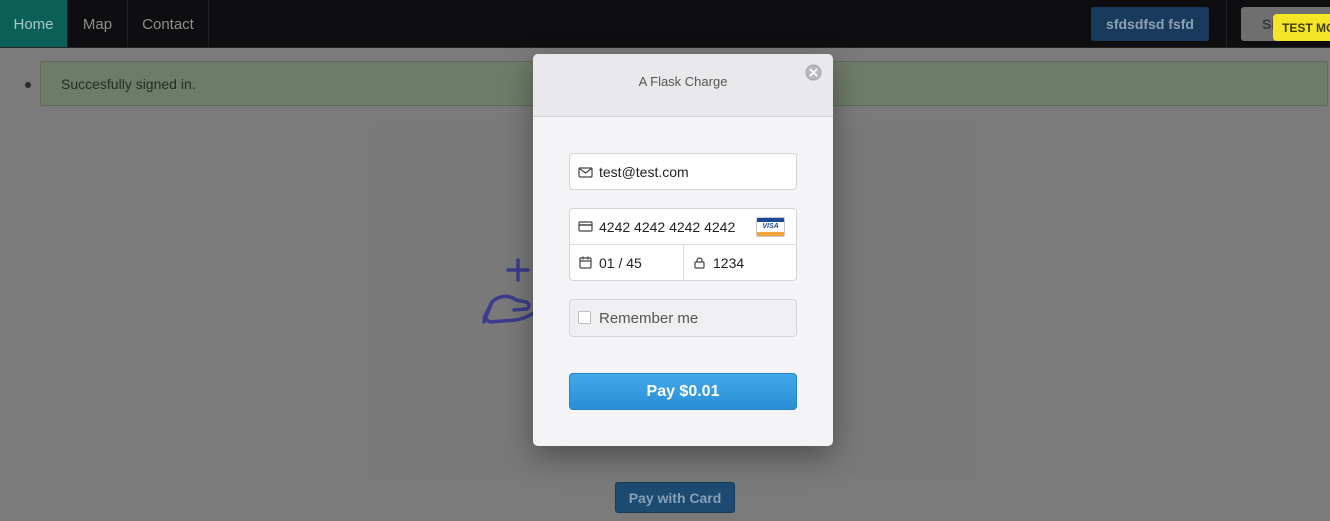 The image size is (1330, 521). I want to click on email-value: test@test.com, so click(644, 172).